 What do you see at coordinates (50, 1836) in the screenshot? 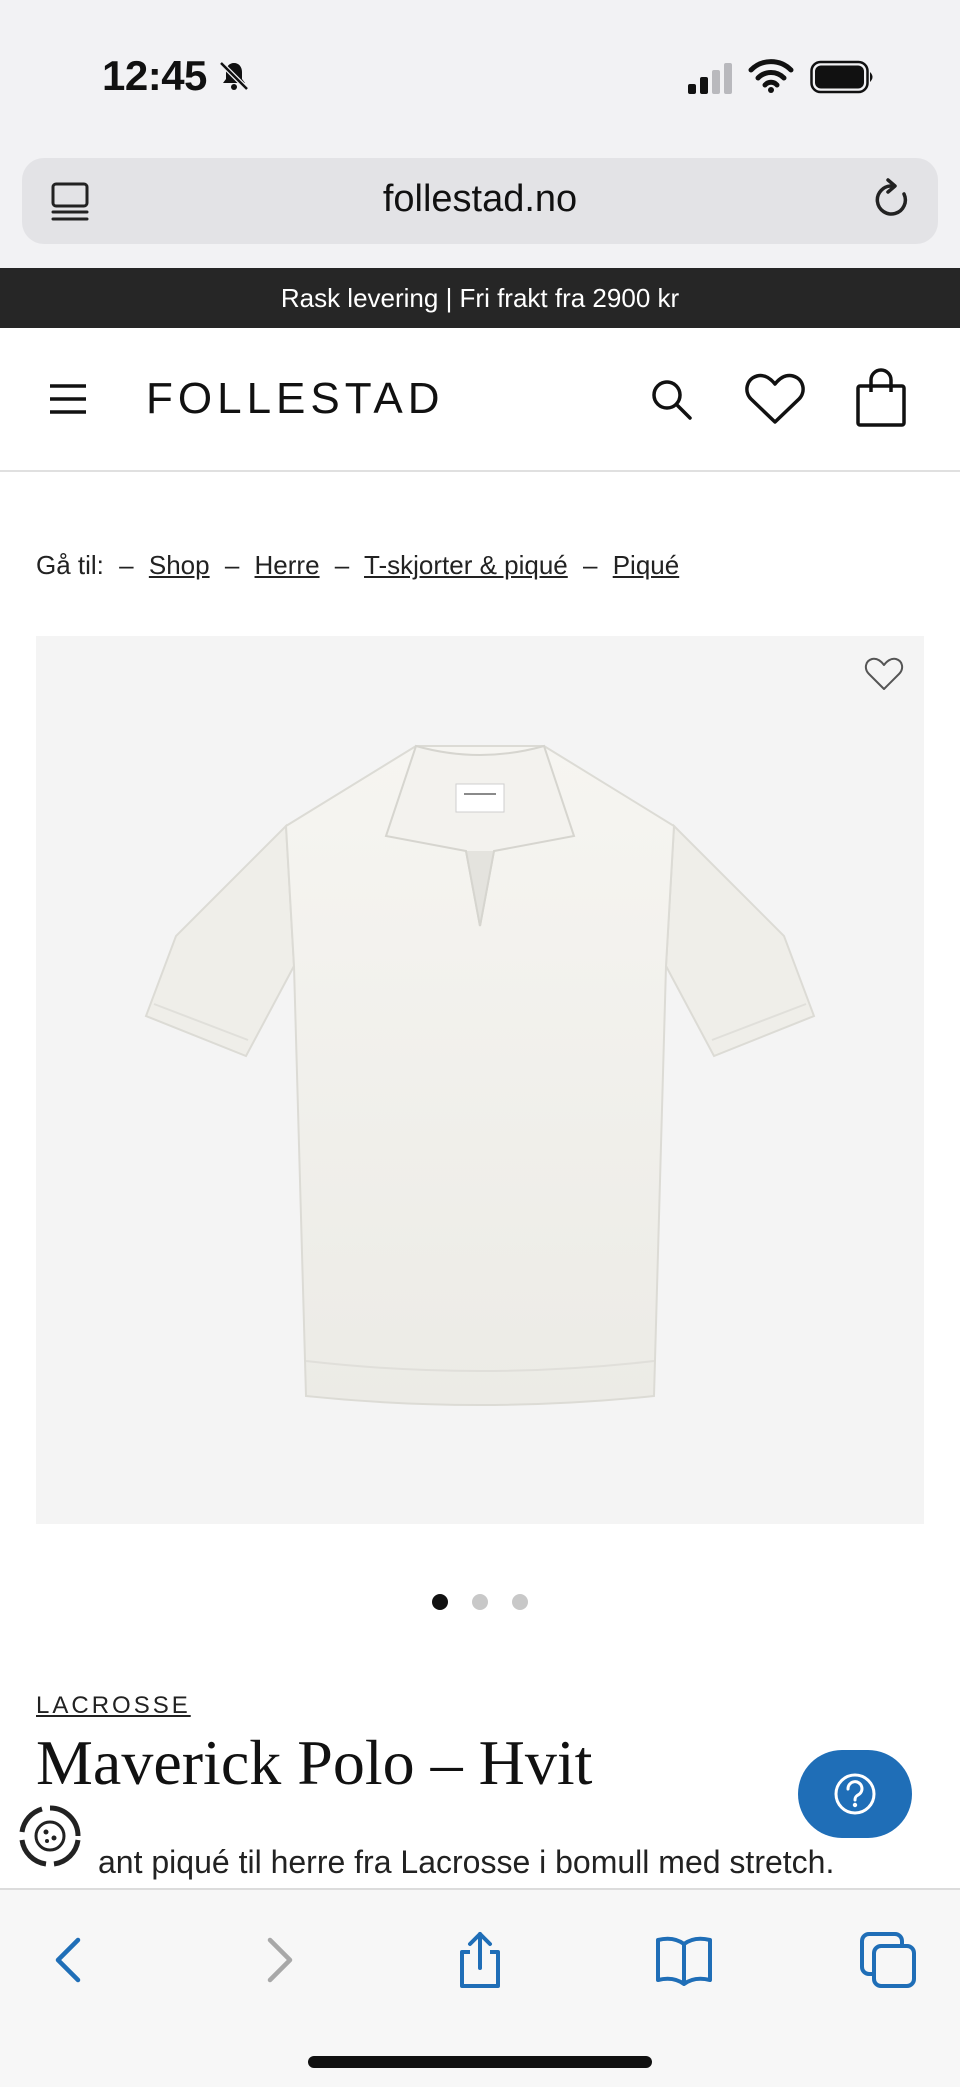
I see `cookie-settings-icon` at bounding box center [50, 1836].